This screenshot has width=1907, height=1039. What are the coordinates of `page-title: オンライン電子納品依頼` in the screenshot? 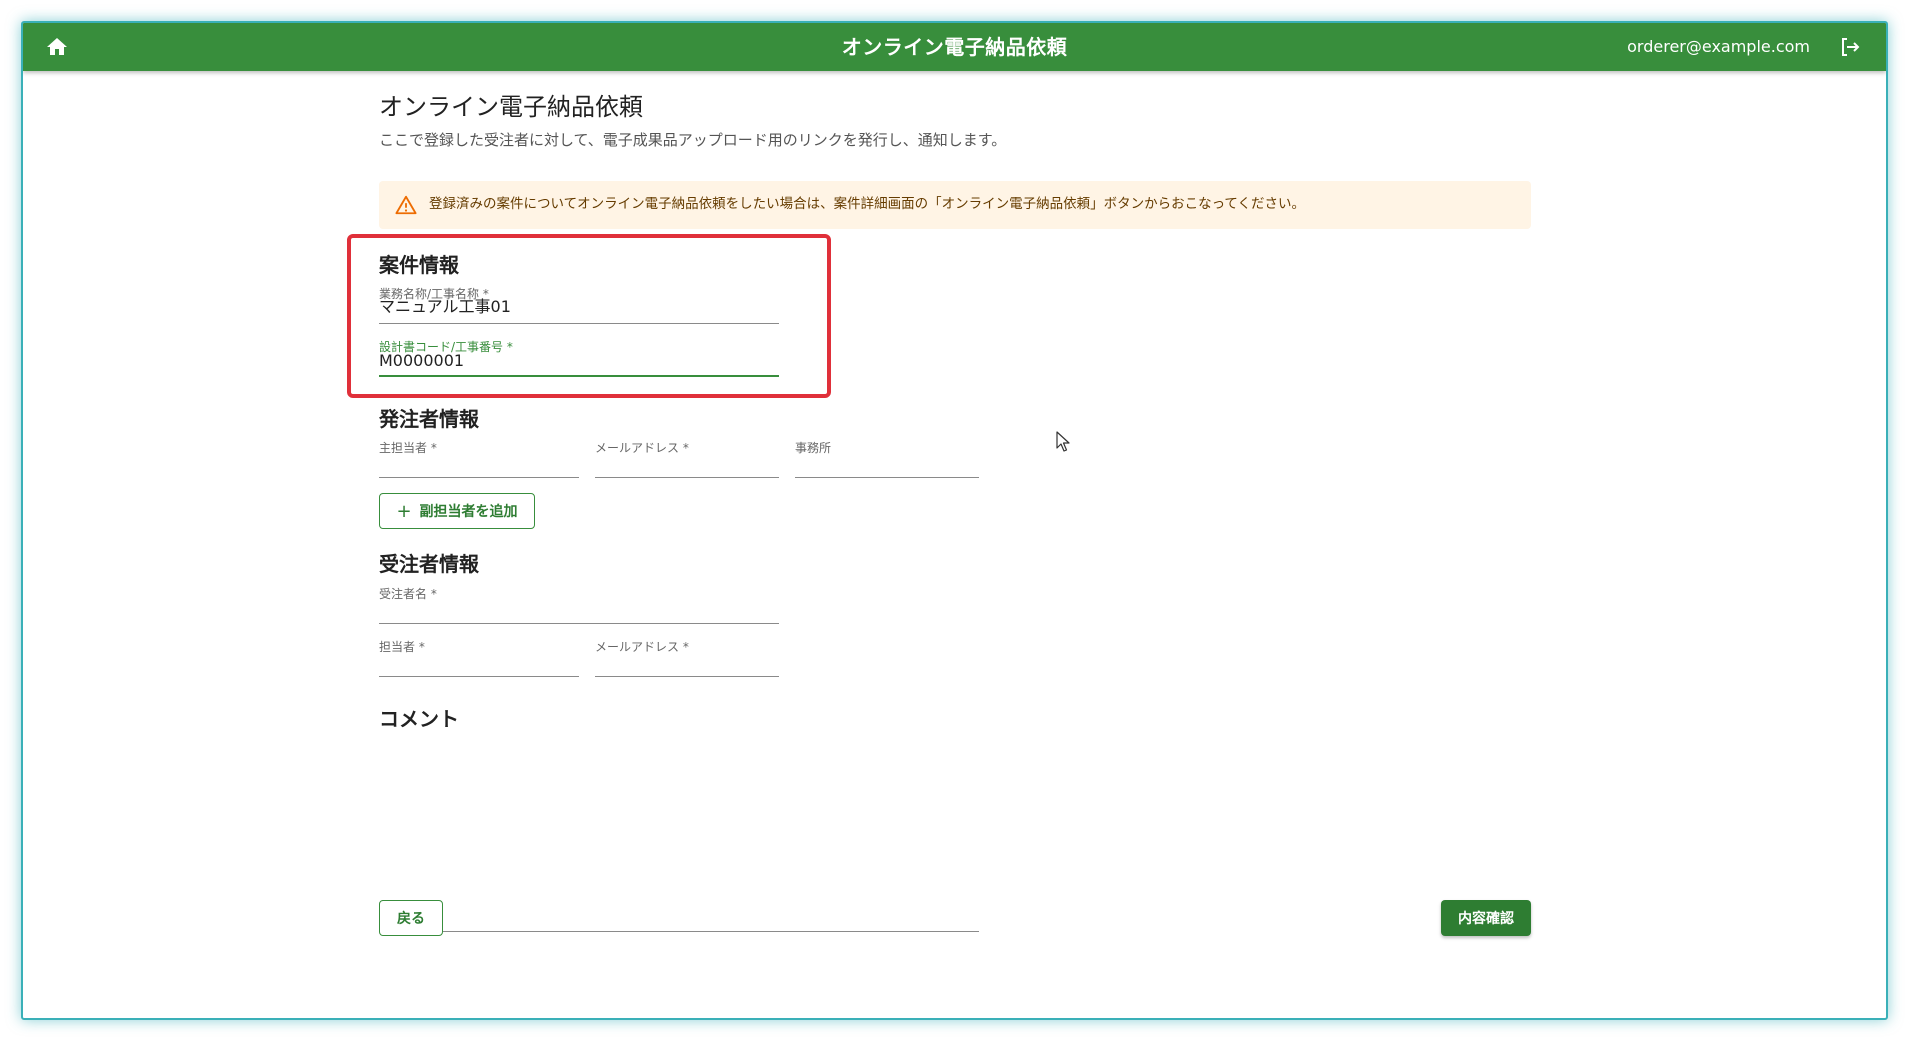 It's located at (511, 107).